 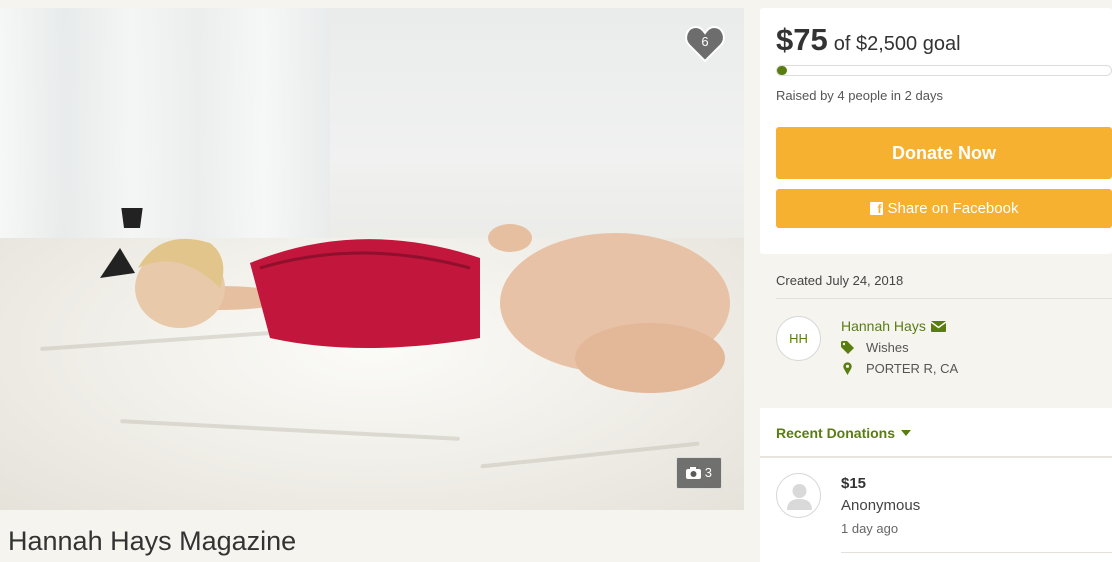 I want to click on category-row: Wishes, so click(x=875, y=347).